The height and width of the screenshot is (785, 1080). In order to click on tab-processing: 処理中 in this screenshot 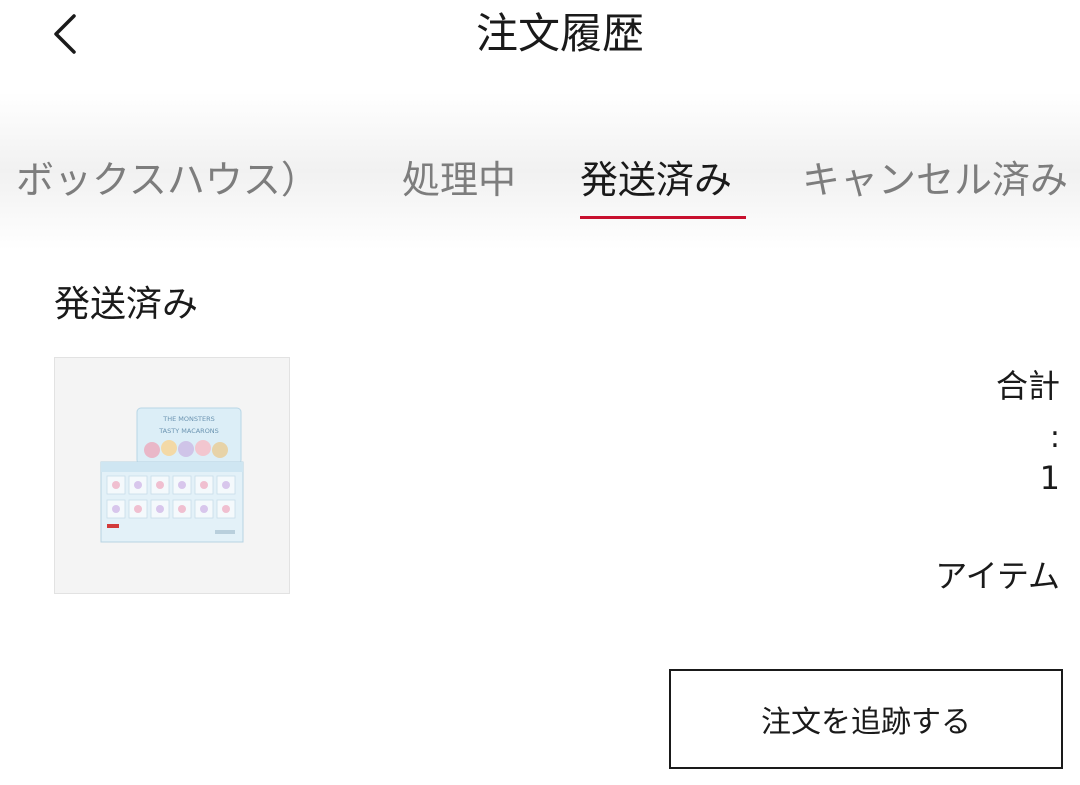, I will do `click(459, 180)`.